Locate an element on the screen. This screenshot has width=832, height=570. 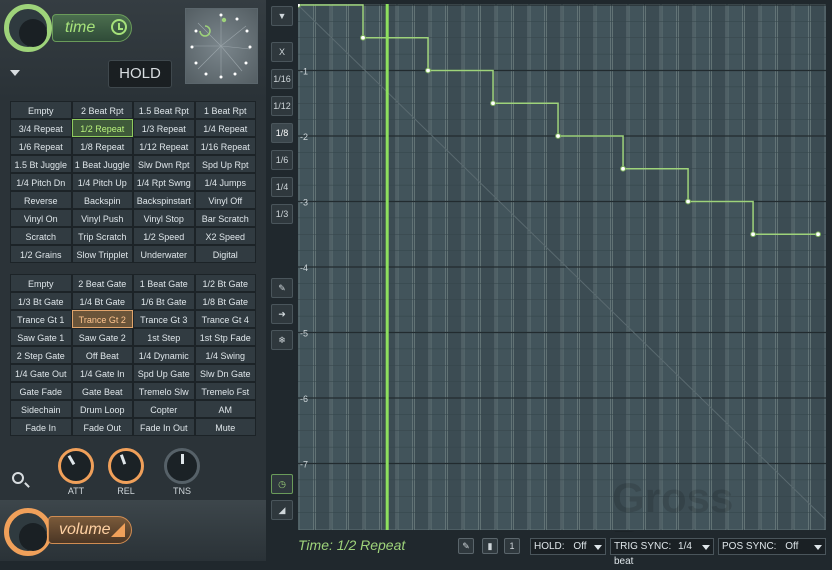
time-preset-button: 1.5 Bt Juggle is located at coordinates (41, 164).